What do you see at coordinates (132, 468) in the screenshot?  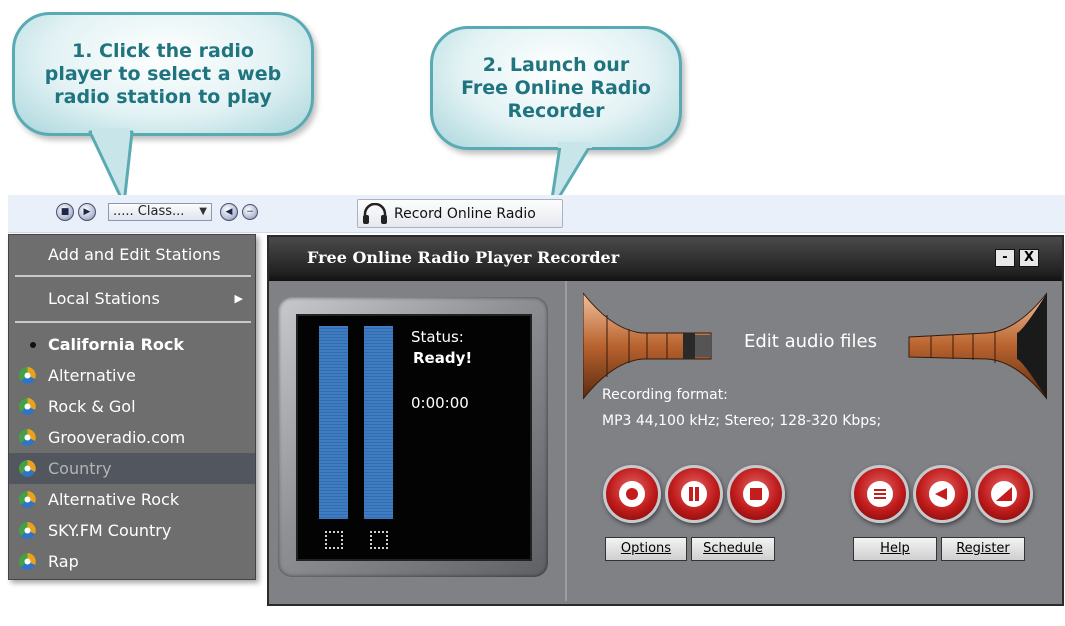 I see `station-item: Country` at bounding box center [132, 468].